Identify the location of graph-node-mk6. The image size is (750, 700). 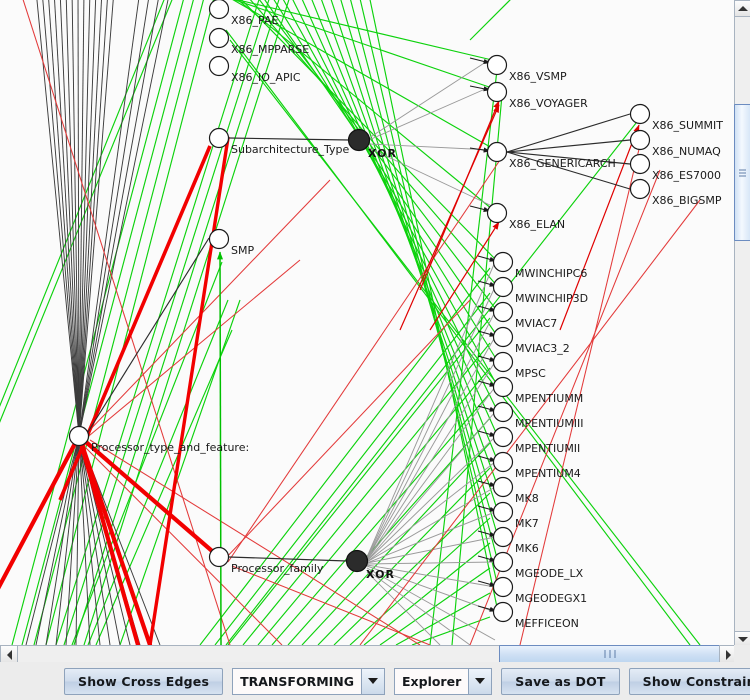
(503, 537).